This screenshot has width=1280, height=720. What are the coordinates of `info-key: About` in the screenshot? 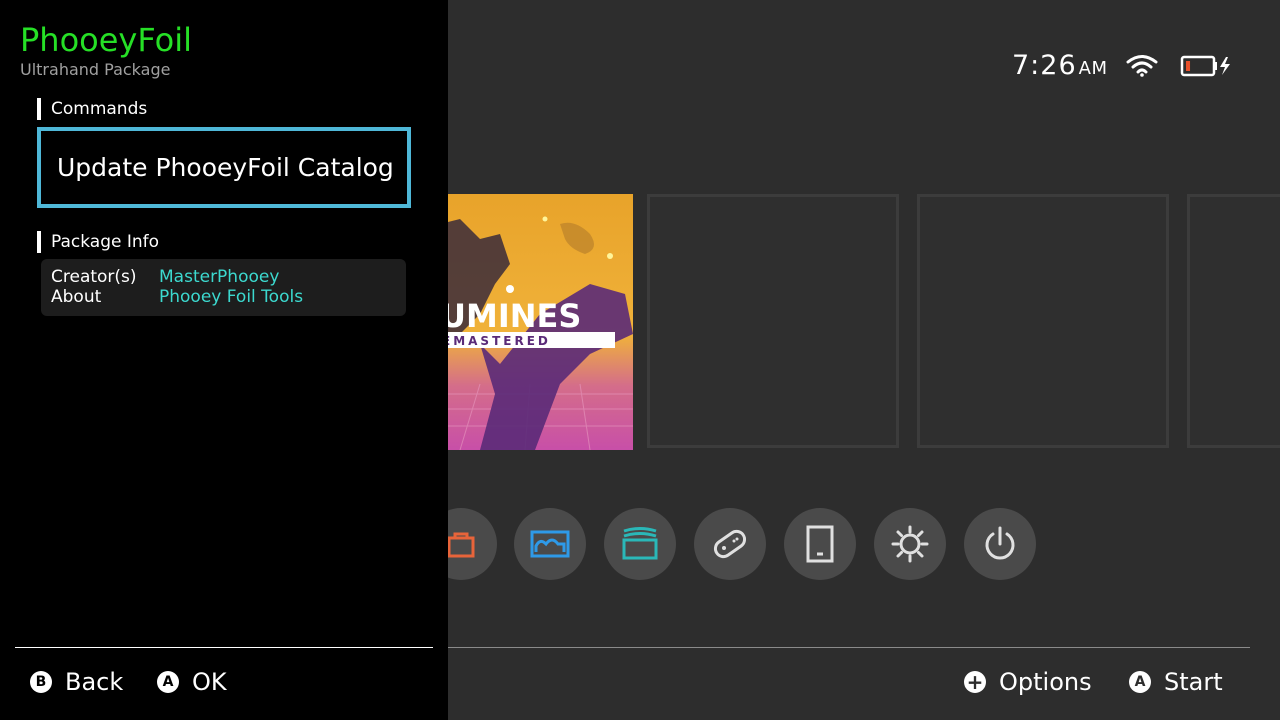 It's located at (76, 297).